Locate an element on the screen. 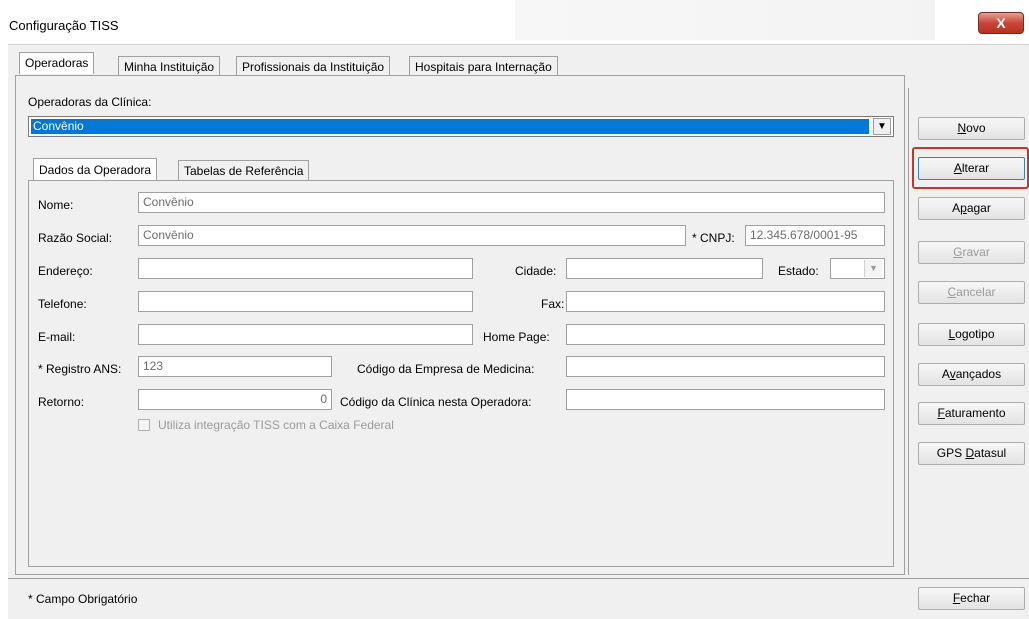 The width and height of the screenshot is (1029, 619). campo-obrigatorio-note: * Campo Obrigatório is located at coordinates (83, 599).